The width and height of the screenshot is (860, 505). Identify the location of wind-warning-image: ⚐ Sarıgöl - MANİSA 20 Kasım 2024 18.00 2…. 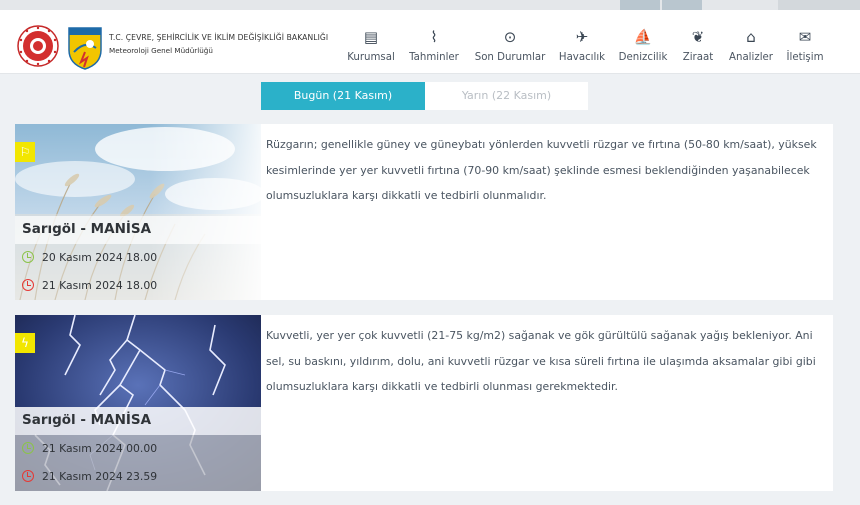
(138, 212).